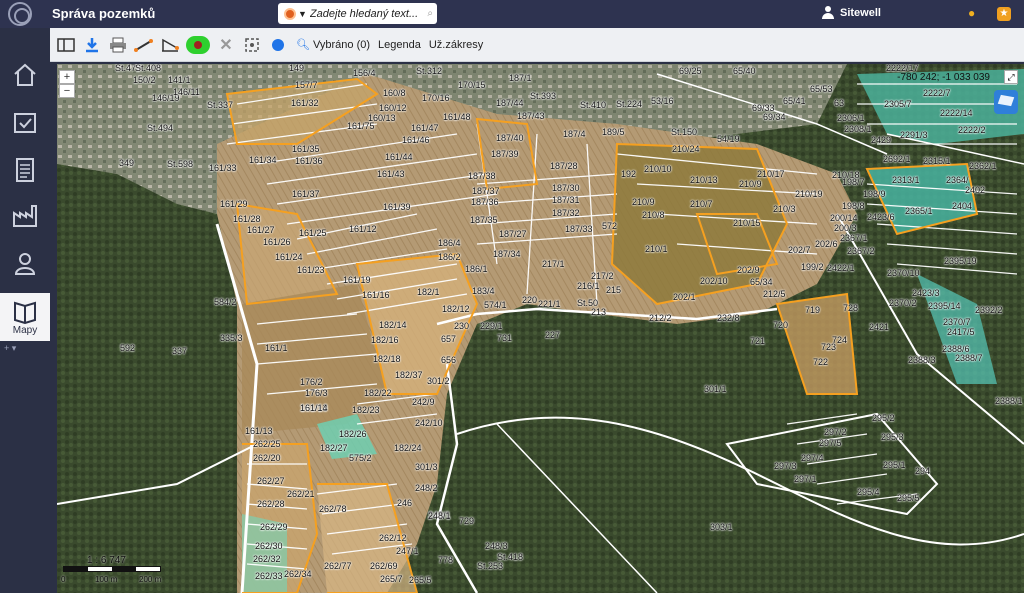  What do you see at coordinates (972, 130) in the screenshot?
I see `parcel-label: 2222/2` at bounding box center [972, 130].